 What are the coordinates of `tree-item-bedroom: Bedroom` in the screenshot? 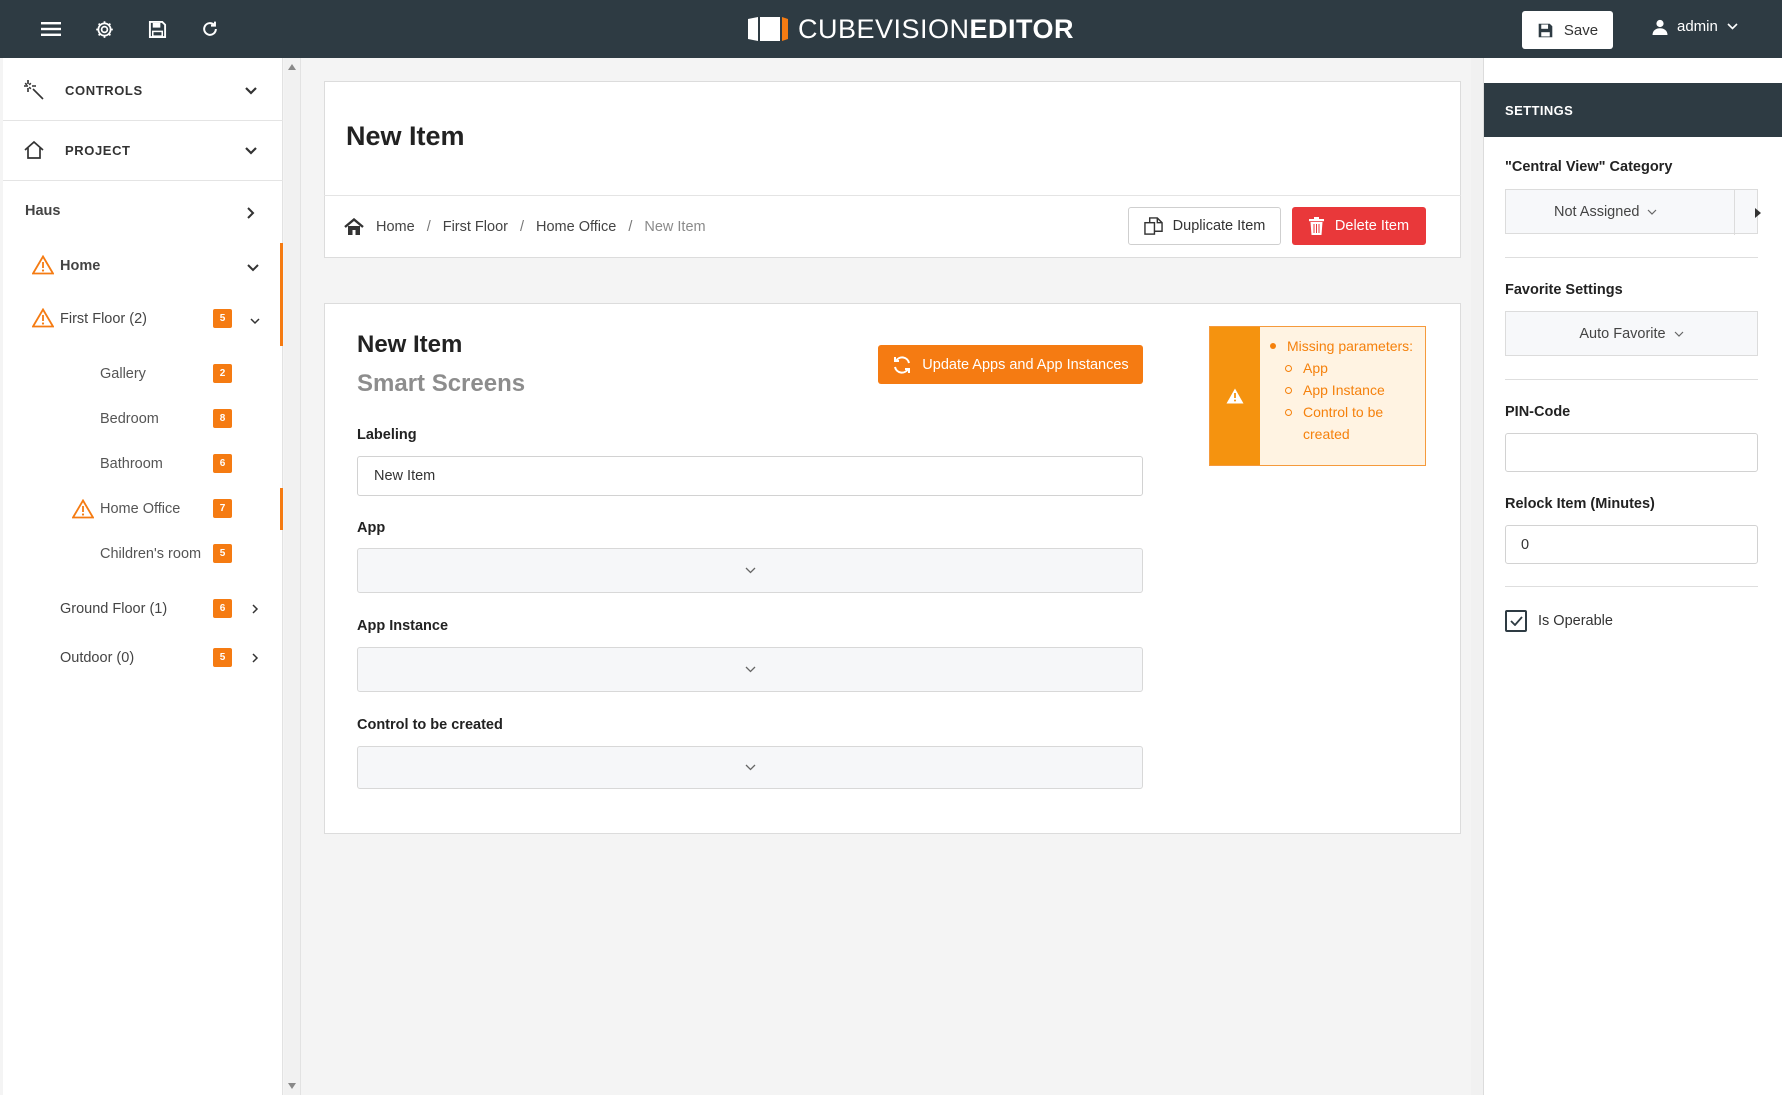 It's located at (129, 419).